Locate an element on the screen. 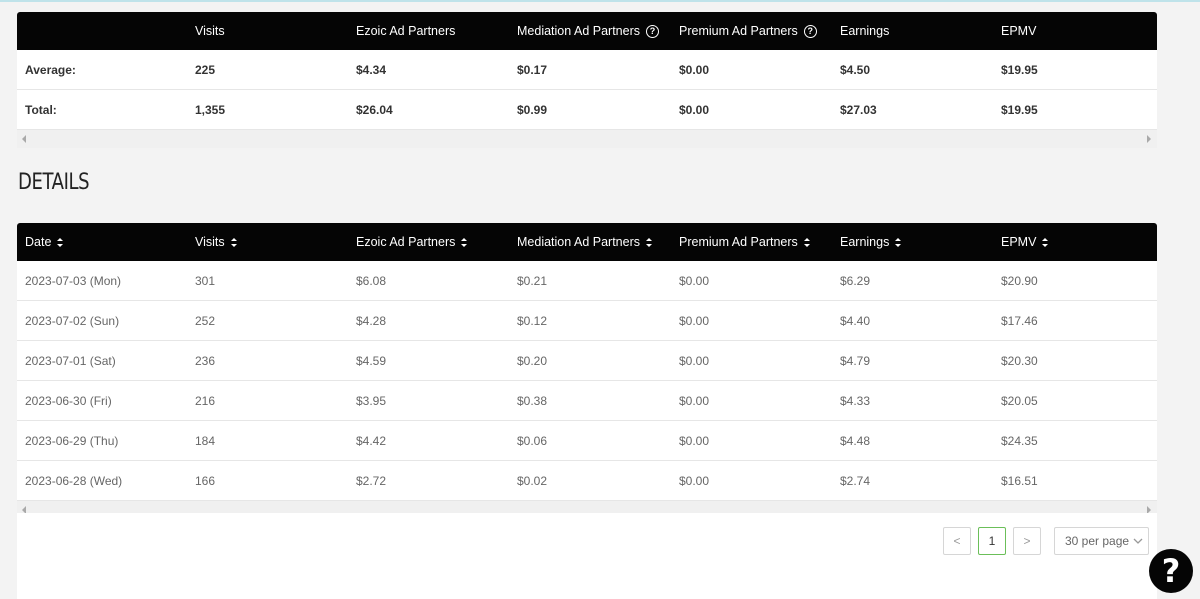  pagination-panel is located at coordinates (587, 556).